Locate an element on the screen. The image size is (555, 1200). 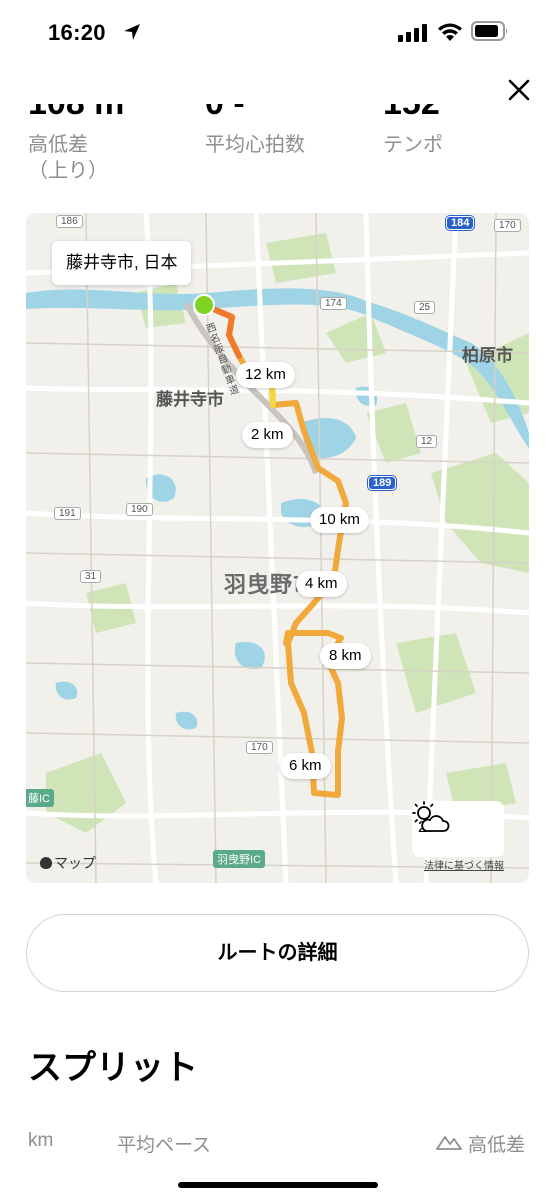
stats-row: 108 m 高低差 （上り） 0 - 平均心拍数 152 テンポ is located at coordinates (277, 147).